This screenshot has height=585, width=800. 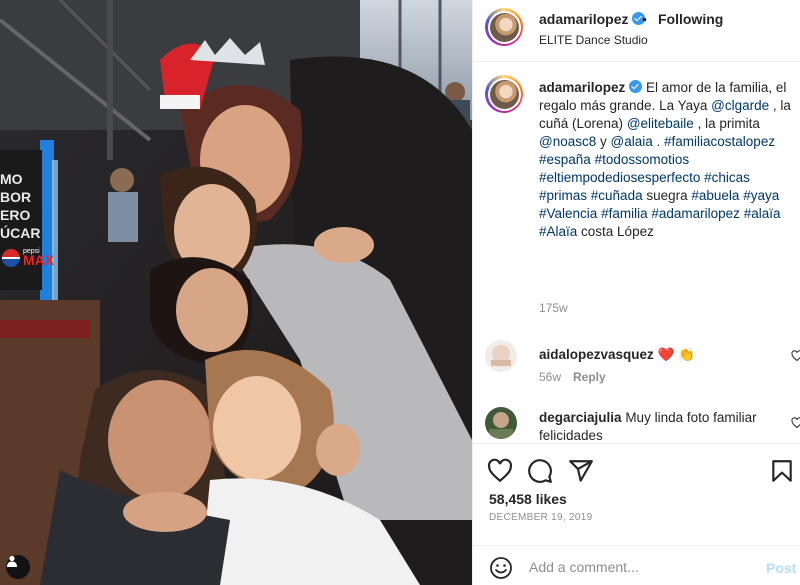 What do you see at coordinates (593, 40) in the screenshot?
I see `post-location: ELITE Dance Studio` at bounding box center [593, 40].